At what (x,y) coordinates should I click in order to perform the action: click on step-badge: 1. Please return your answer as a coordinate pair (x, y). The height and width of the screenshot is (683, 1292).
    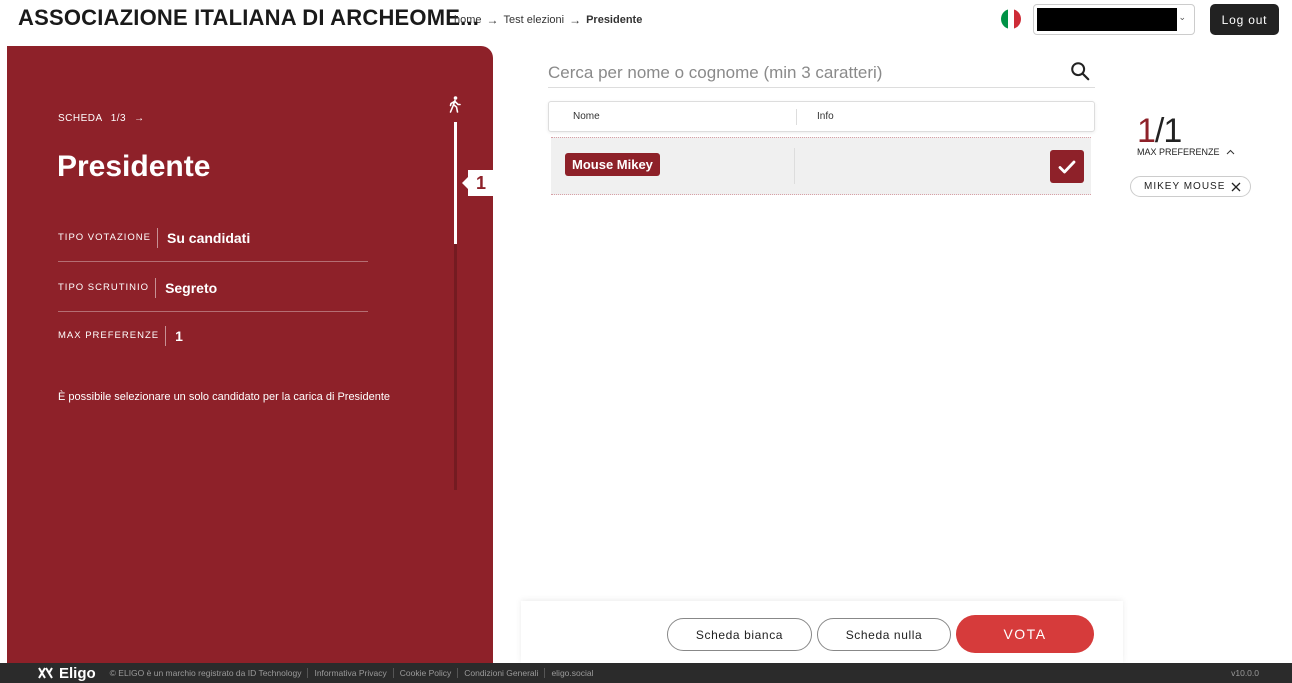
    Looking at the image, I should click on (478, 183).